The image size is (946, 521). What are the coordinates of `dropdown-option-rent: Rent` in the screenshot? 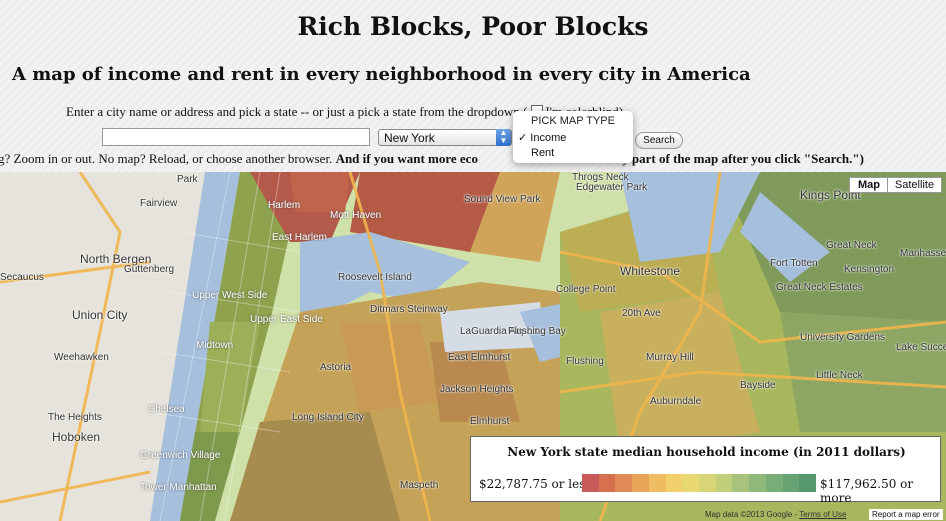 It's located at (542, 153).